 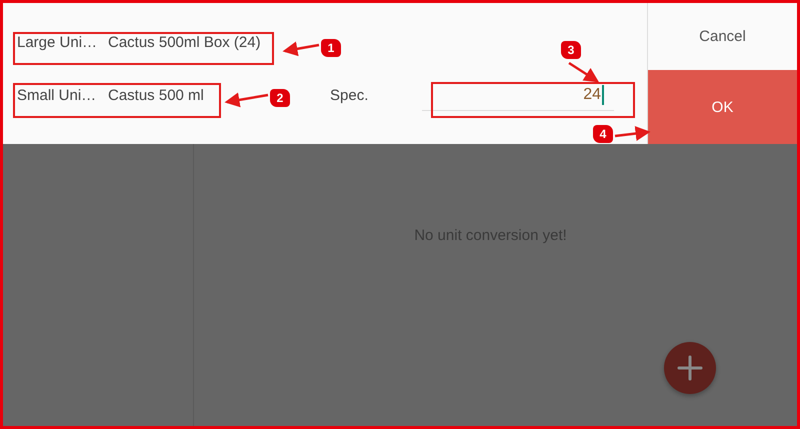 What do you see at coordinates (156, 95) in the screenshot?
I see `field-value: Castus 500 ml` at bounding box center [156, 95].